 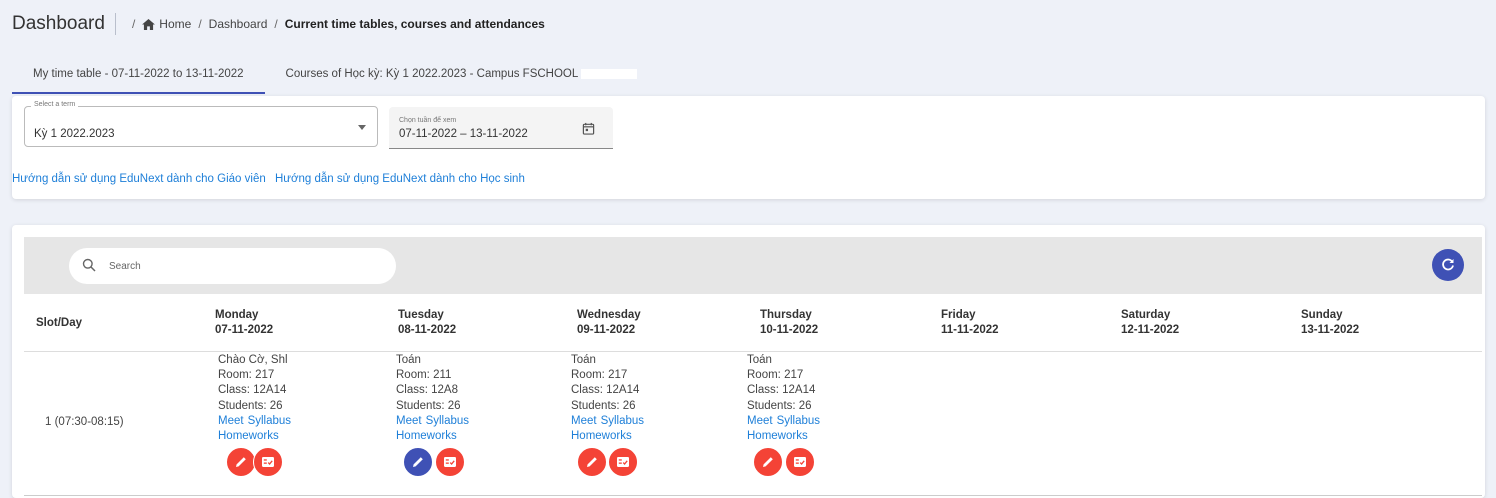 I want to click on day-header-friday: Friday 11-11-2022, so click(x=970, y=323).